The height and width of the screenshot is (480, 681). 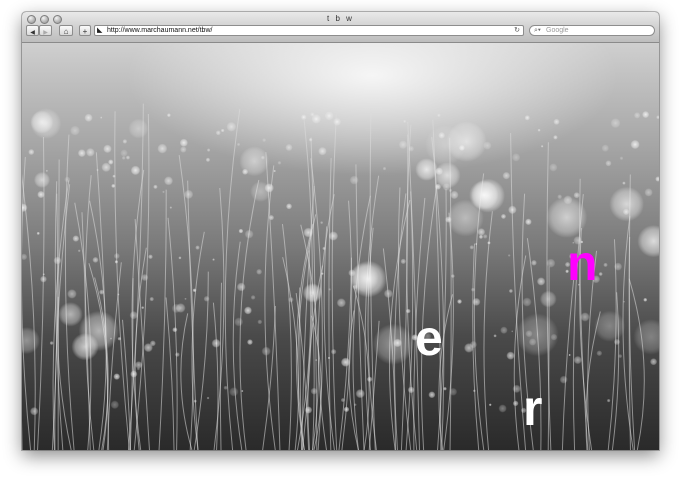 I want to click on back-button: ◀, so click(x=32, y=30).